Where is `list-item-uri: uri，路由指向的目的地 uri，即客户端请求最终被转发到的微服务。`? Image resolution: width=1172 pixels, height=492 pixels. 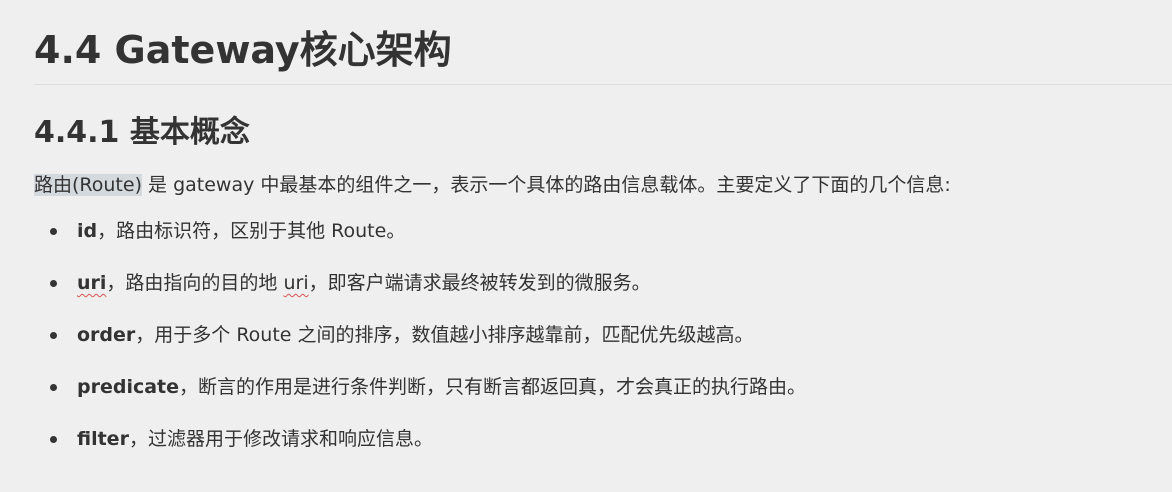 list-item-uri: uri，路由指向的目的地 uri，即客户端请求最终被转发到的微服务。 is located at coordinates (611, 289).